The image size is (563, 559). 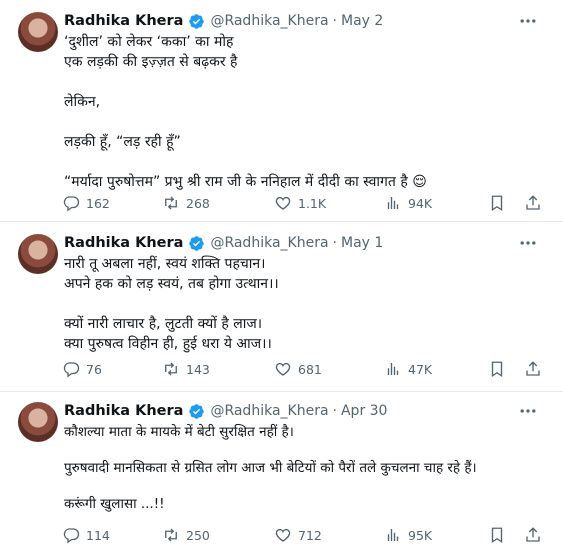 I want to click on like-count: 681, so click(x=310, y=369).